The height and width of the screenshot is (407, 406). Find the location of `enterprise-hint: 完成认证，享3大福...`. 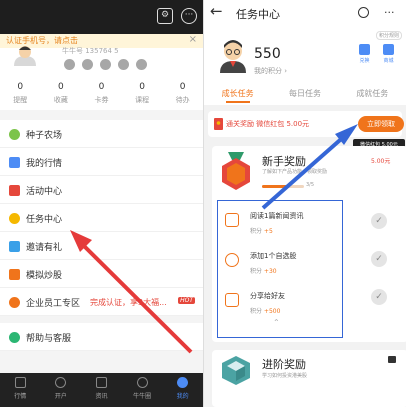

enterprise-hint: 完成认证，享3大福... is located at coordinates (128, 302).